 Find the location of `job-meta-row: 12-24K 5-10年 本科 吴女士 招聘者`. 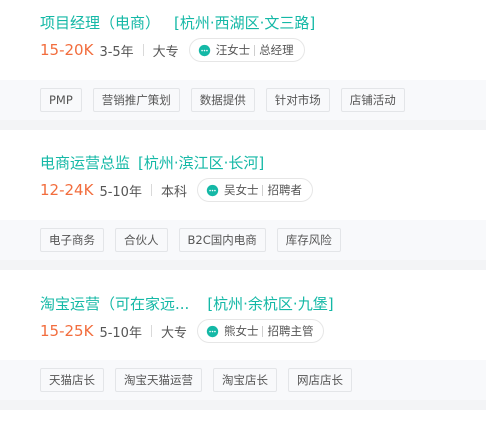

job-meta-row: 12-24K 5-10年 本科 吴女士 招聘者 is located at coordinates (176, 190).